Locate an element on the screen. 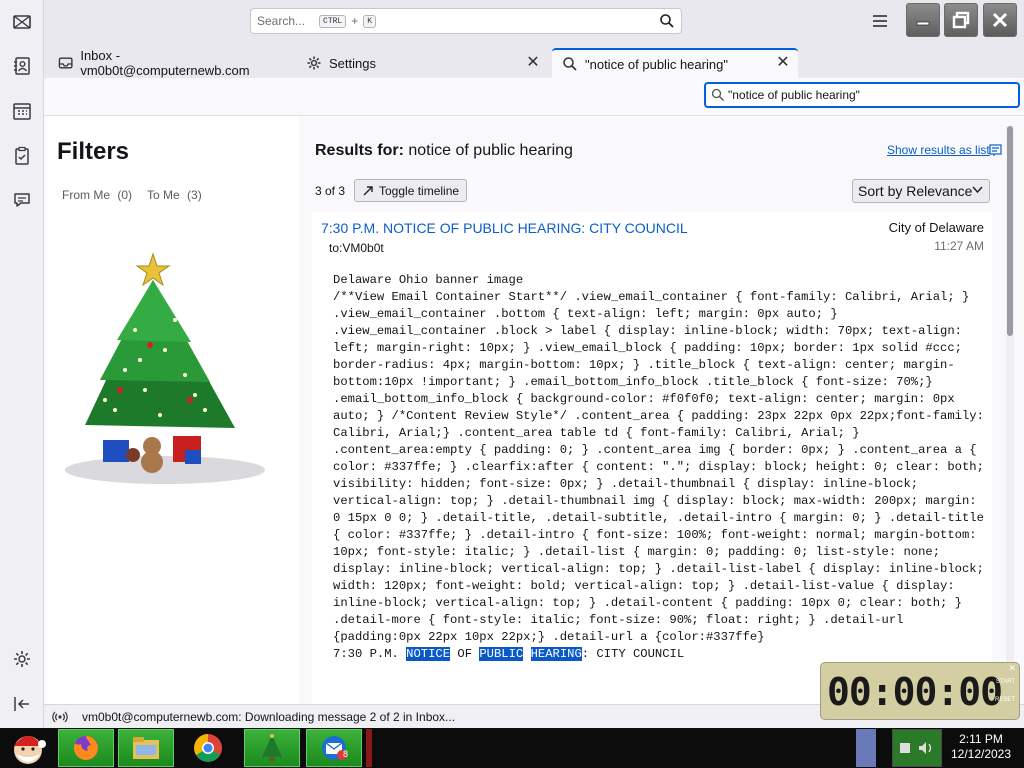 This screenshot has width=1024, height=768. facet-from-me: From Me (0) is located at coordinates (97, 195).